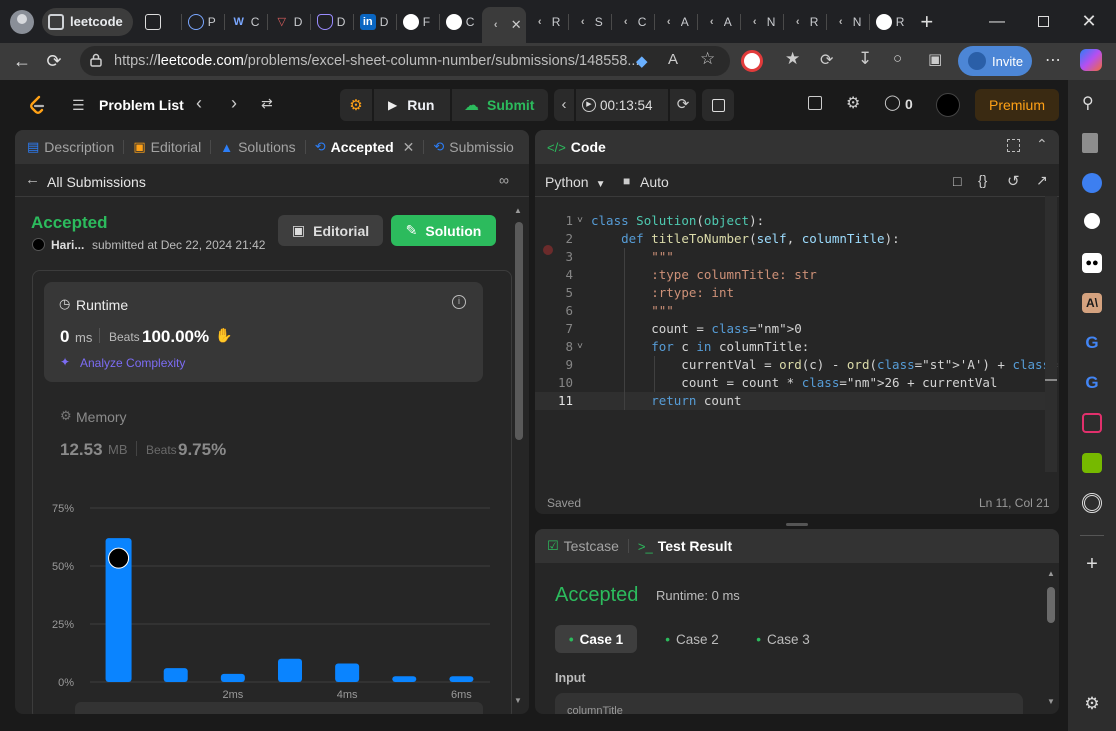  What do you see at coordinates (1017, 105) in the screenshot?
I see `premium-button: Premium` at bounding box center [1017, 105].